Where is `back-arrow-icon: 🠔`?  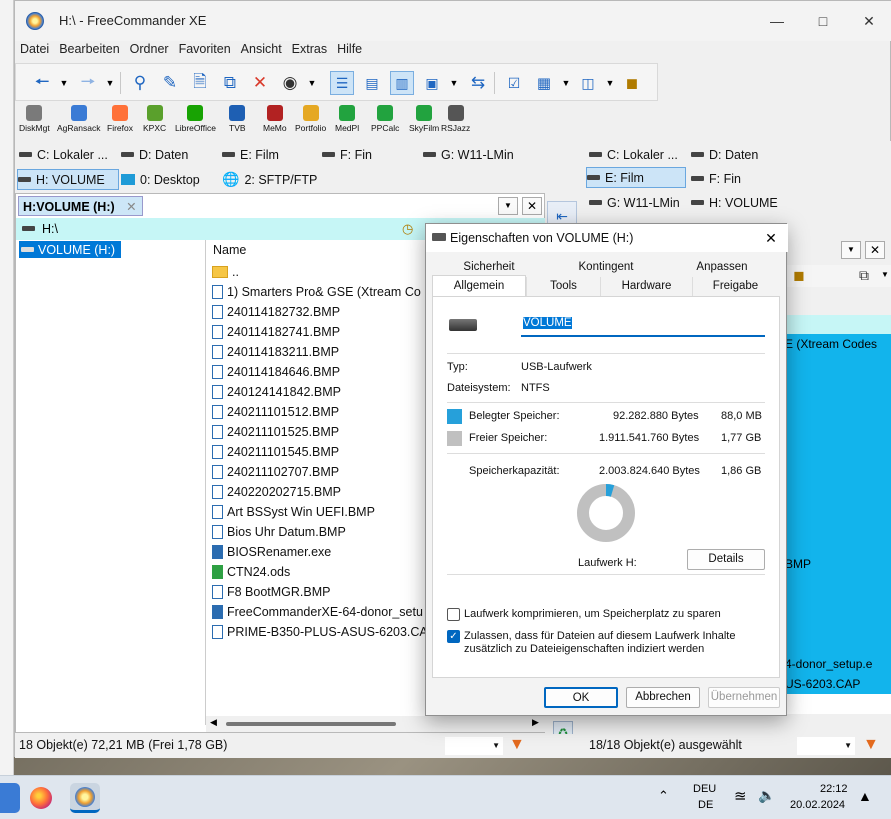 back-arrow-icon: 🠔 is located at coordinates (42, 83).